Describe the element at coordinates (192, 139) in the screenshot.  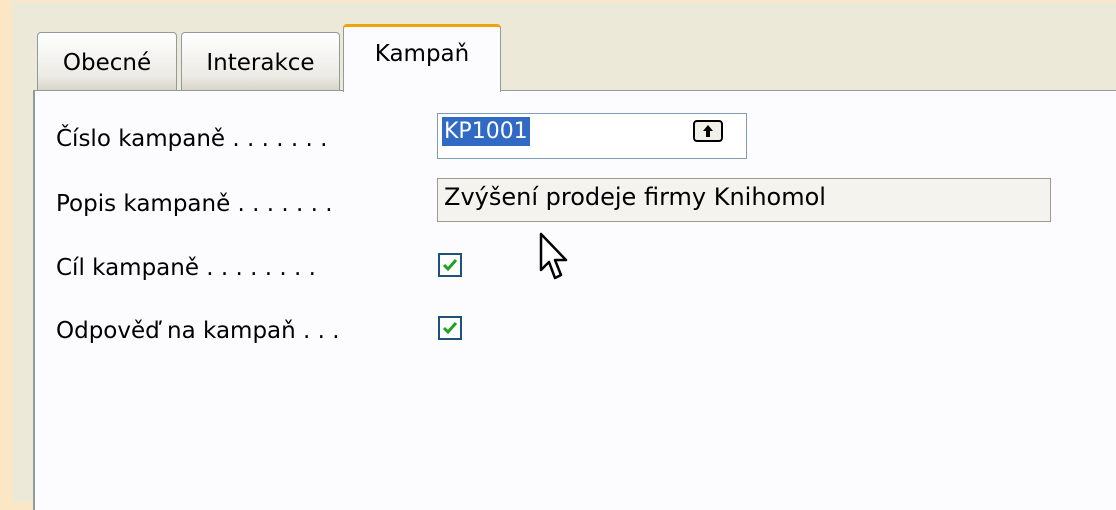
I see `campaign-number-label: Číslo kampaně . . . . . . .` at that location.